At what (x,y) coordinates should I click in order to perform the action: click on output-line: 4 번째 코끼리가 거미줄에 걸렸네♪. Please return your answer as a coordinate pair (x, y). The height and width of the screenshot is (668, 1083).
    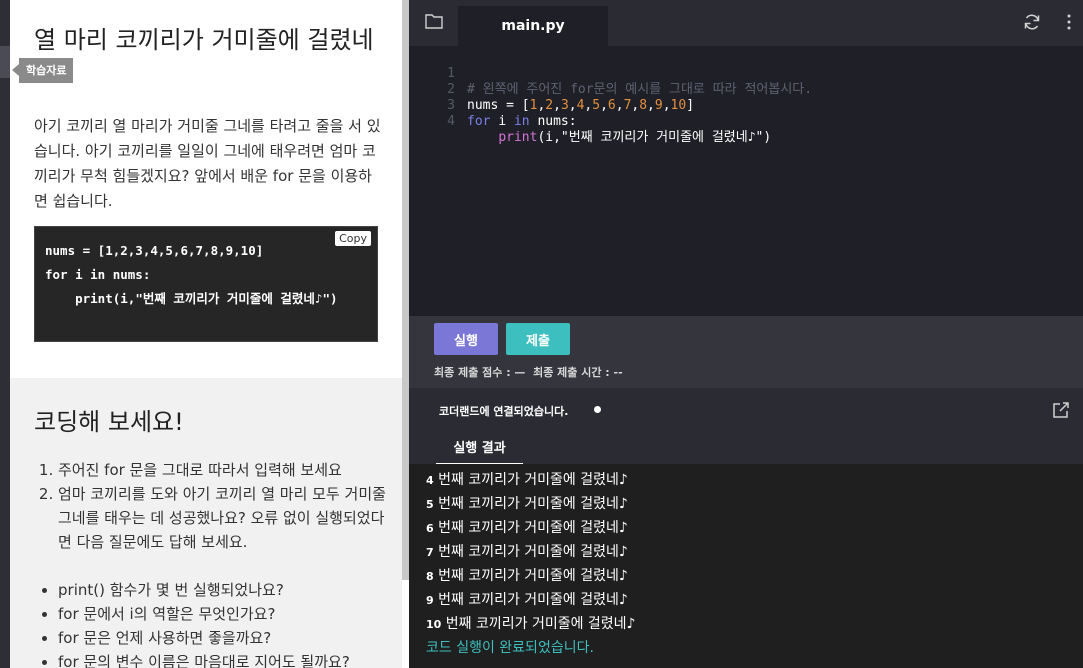
    Looking at the image, I should click on (527, 480).